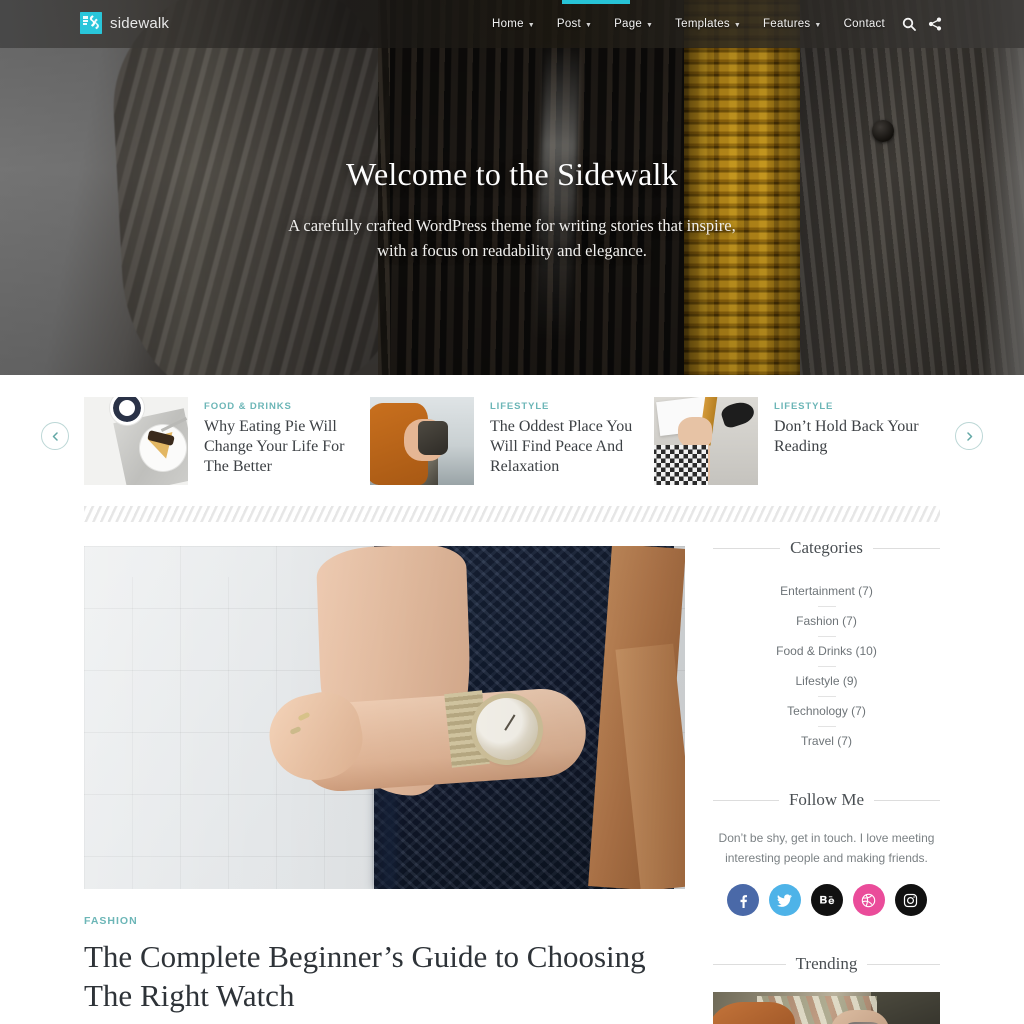 This screenshot has height=1024, width=1024. I want to click on woman-with-tattoo-reading-photo, so click(826, 1008).